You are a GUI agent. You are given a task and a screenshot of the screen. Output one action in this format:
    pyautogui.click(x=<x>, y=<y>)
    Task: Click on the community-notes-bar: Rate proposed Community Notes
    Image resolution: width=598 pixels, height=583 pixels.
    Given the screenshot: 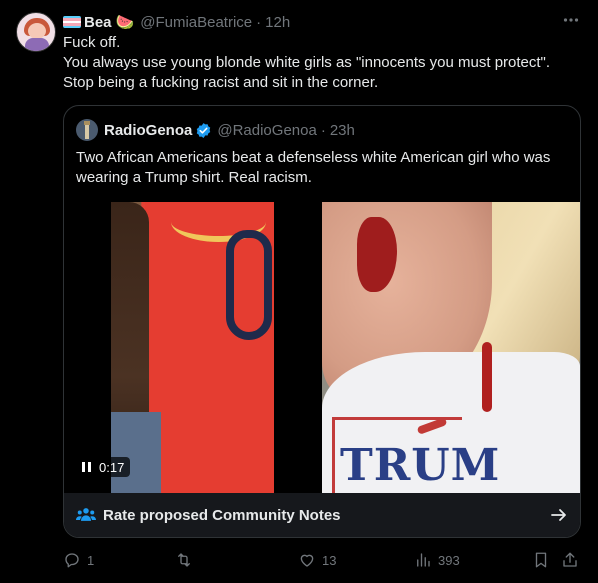 What is the action you would take?
    pyautogui.click(x=322, y=515)
    